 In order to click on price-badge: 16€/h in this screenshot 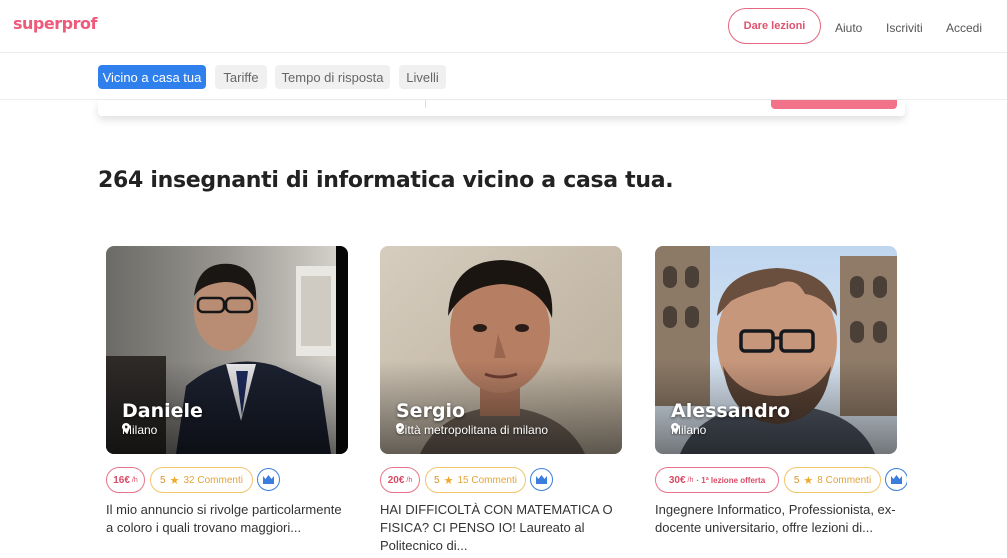, I will do `click(125, 480)`.